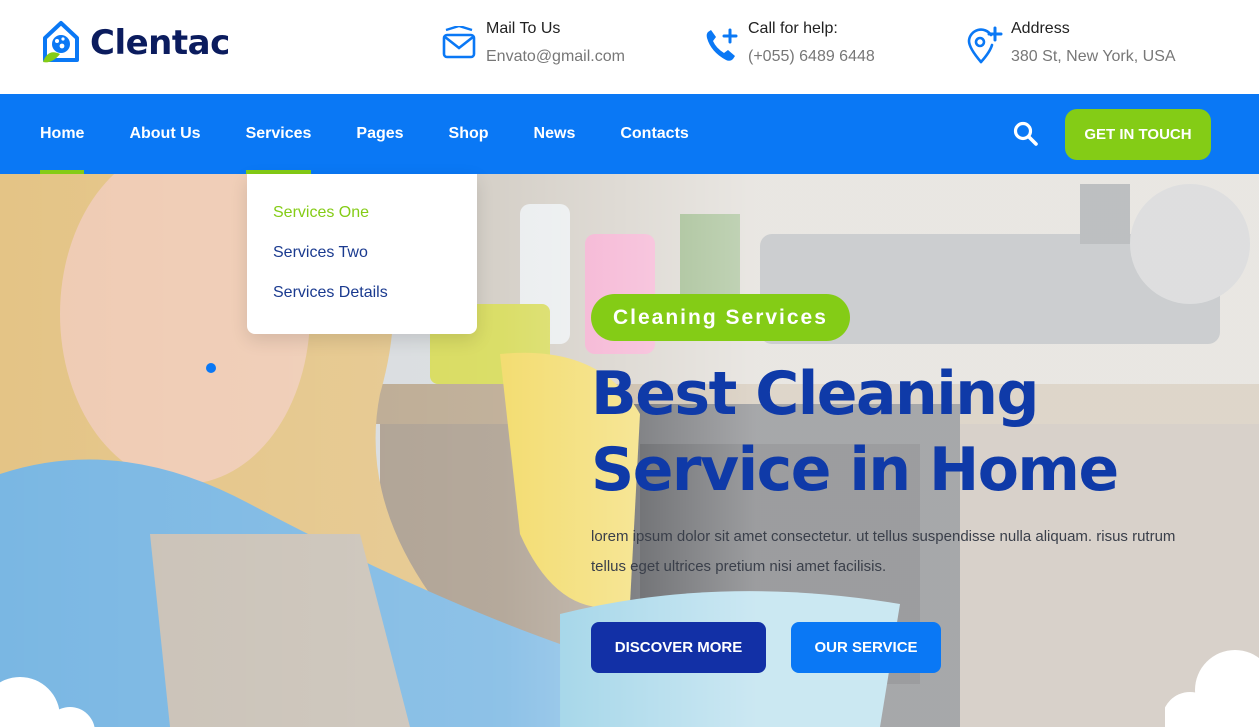  Describe the element at coordinates (164, 134) in the screenshot. I see `nav-item-about-us: About Us` at that location.